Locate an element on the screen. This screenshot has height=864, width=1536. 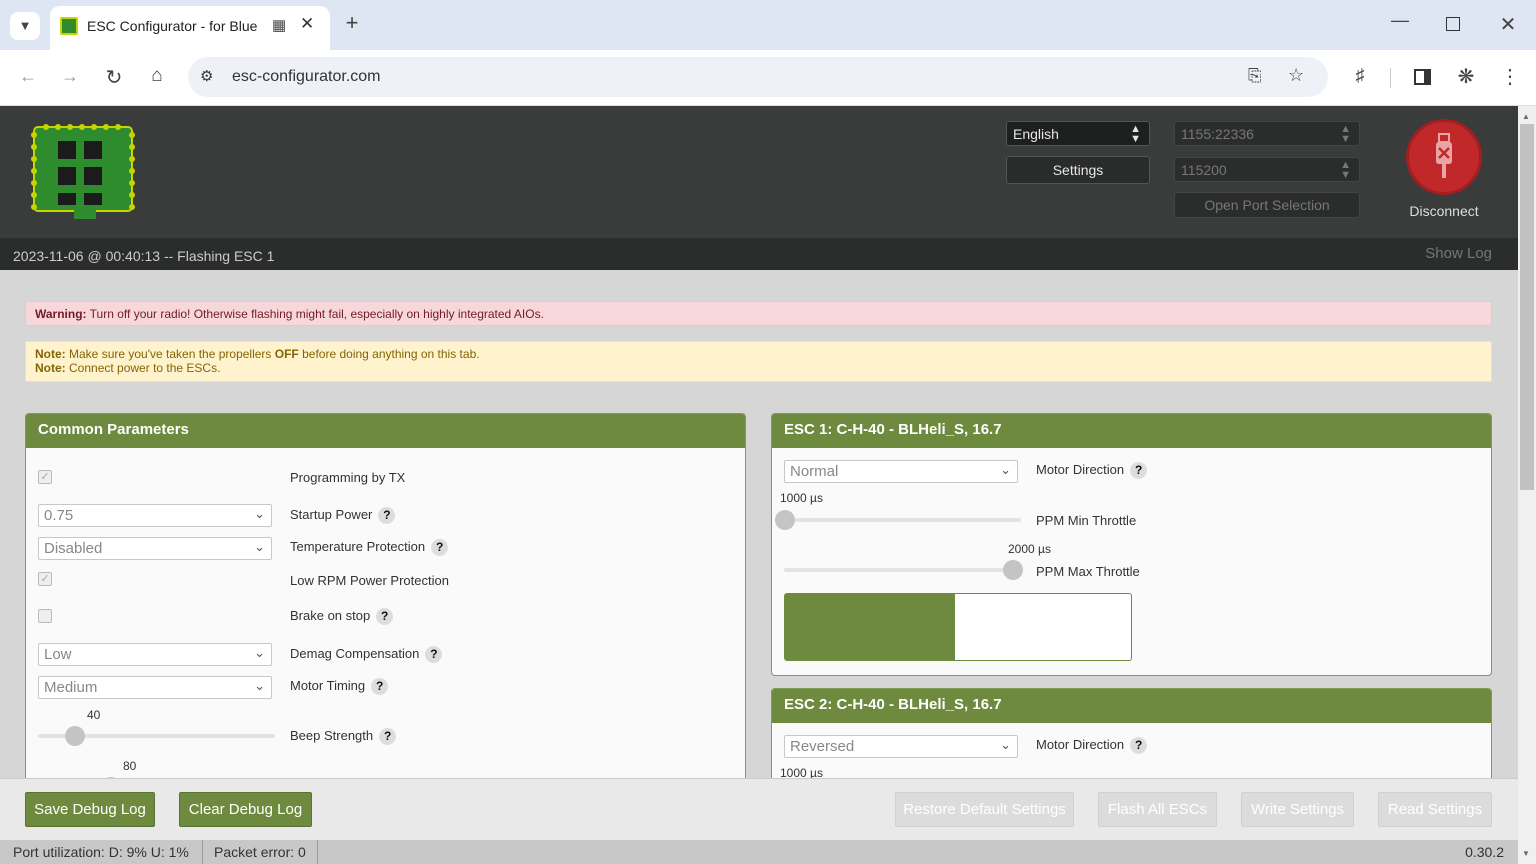
note-line-2: Note: Connect power to the ESCs. is located at coordinates (758, 368).